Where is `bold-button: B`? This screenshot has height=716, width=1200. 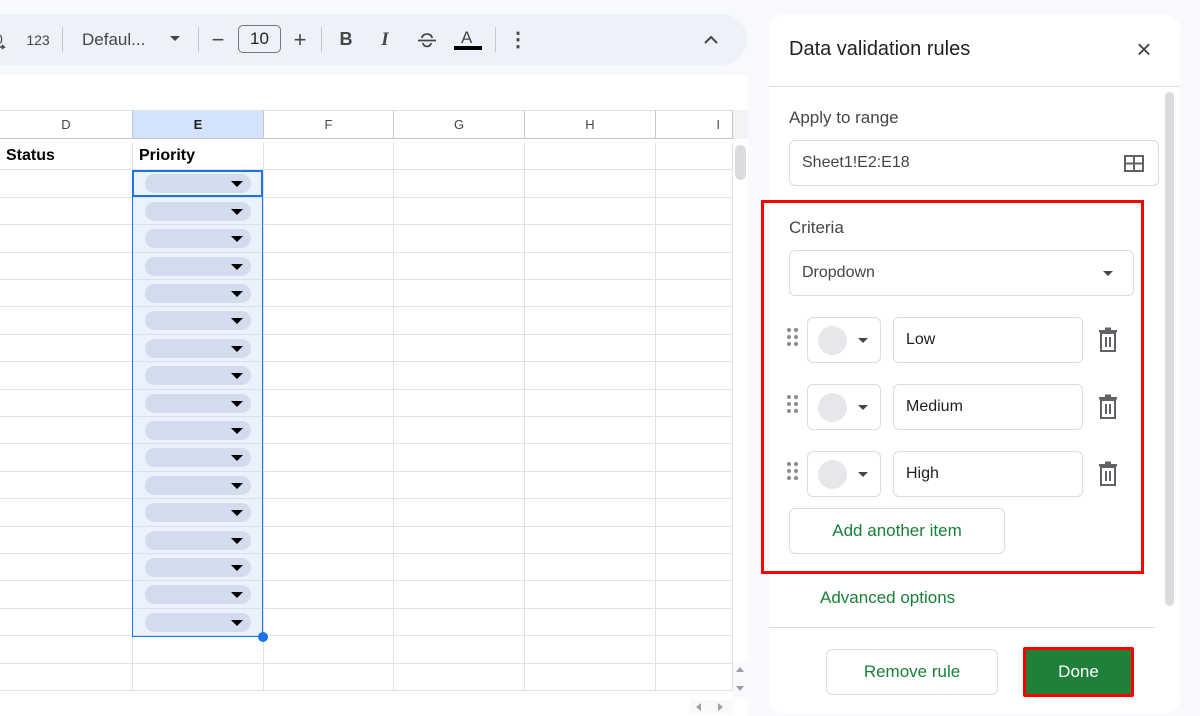
bold-button: B is located at coordinates (346, 39).